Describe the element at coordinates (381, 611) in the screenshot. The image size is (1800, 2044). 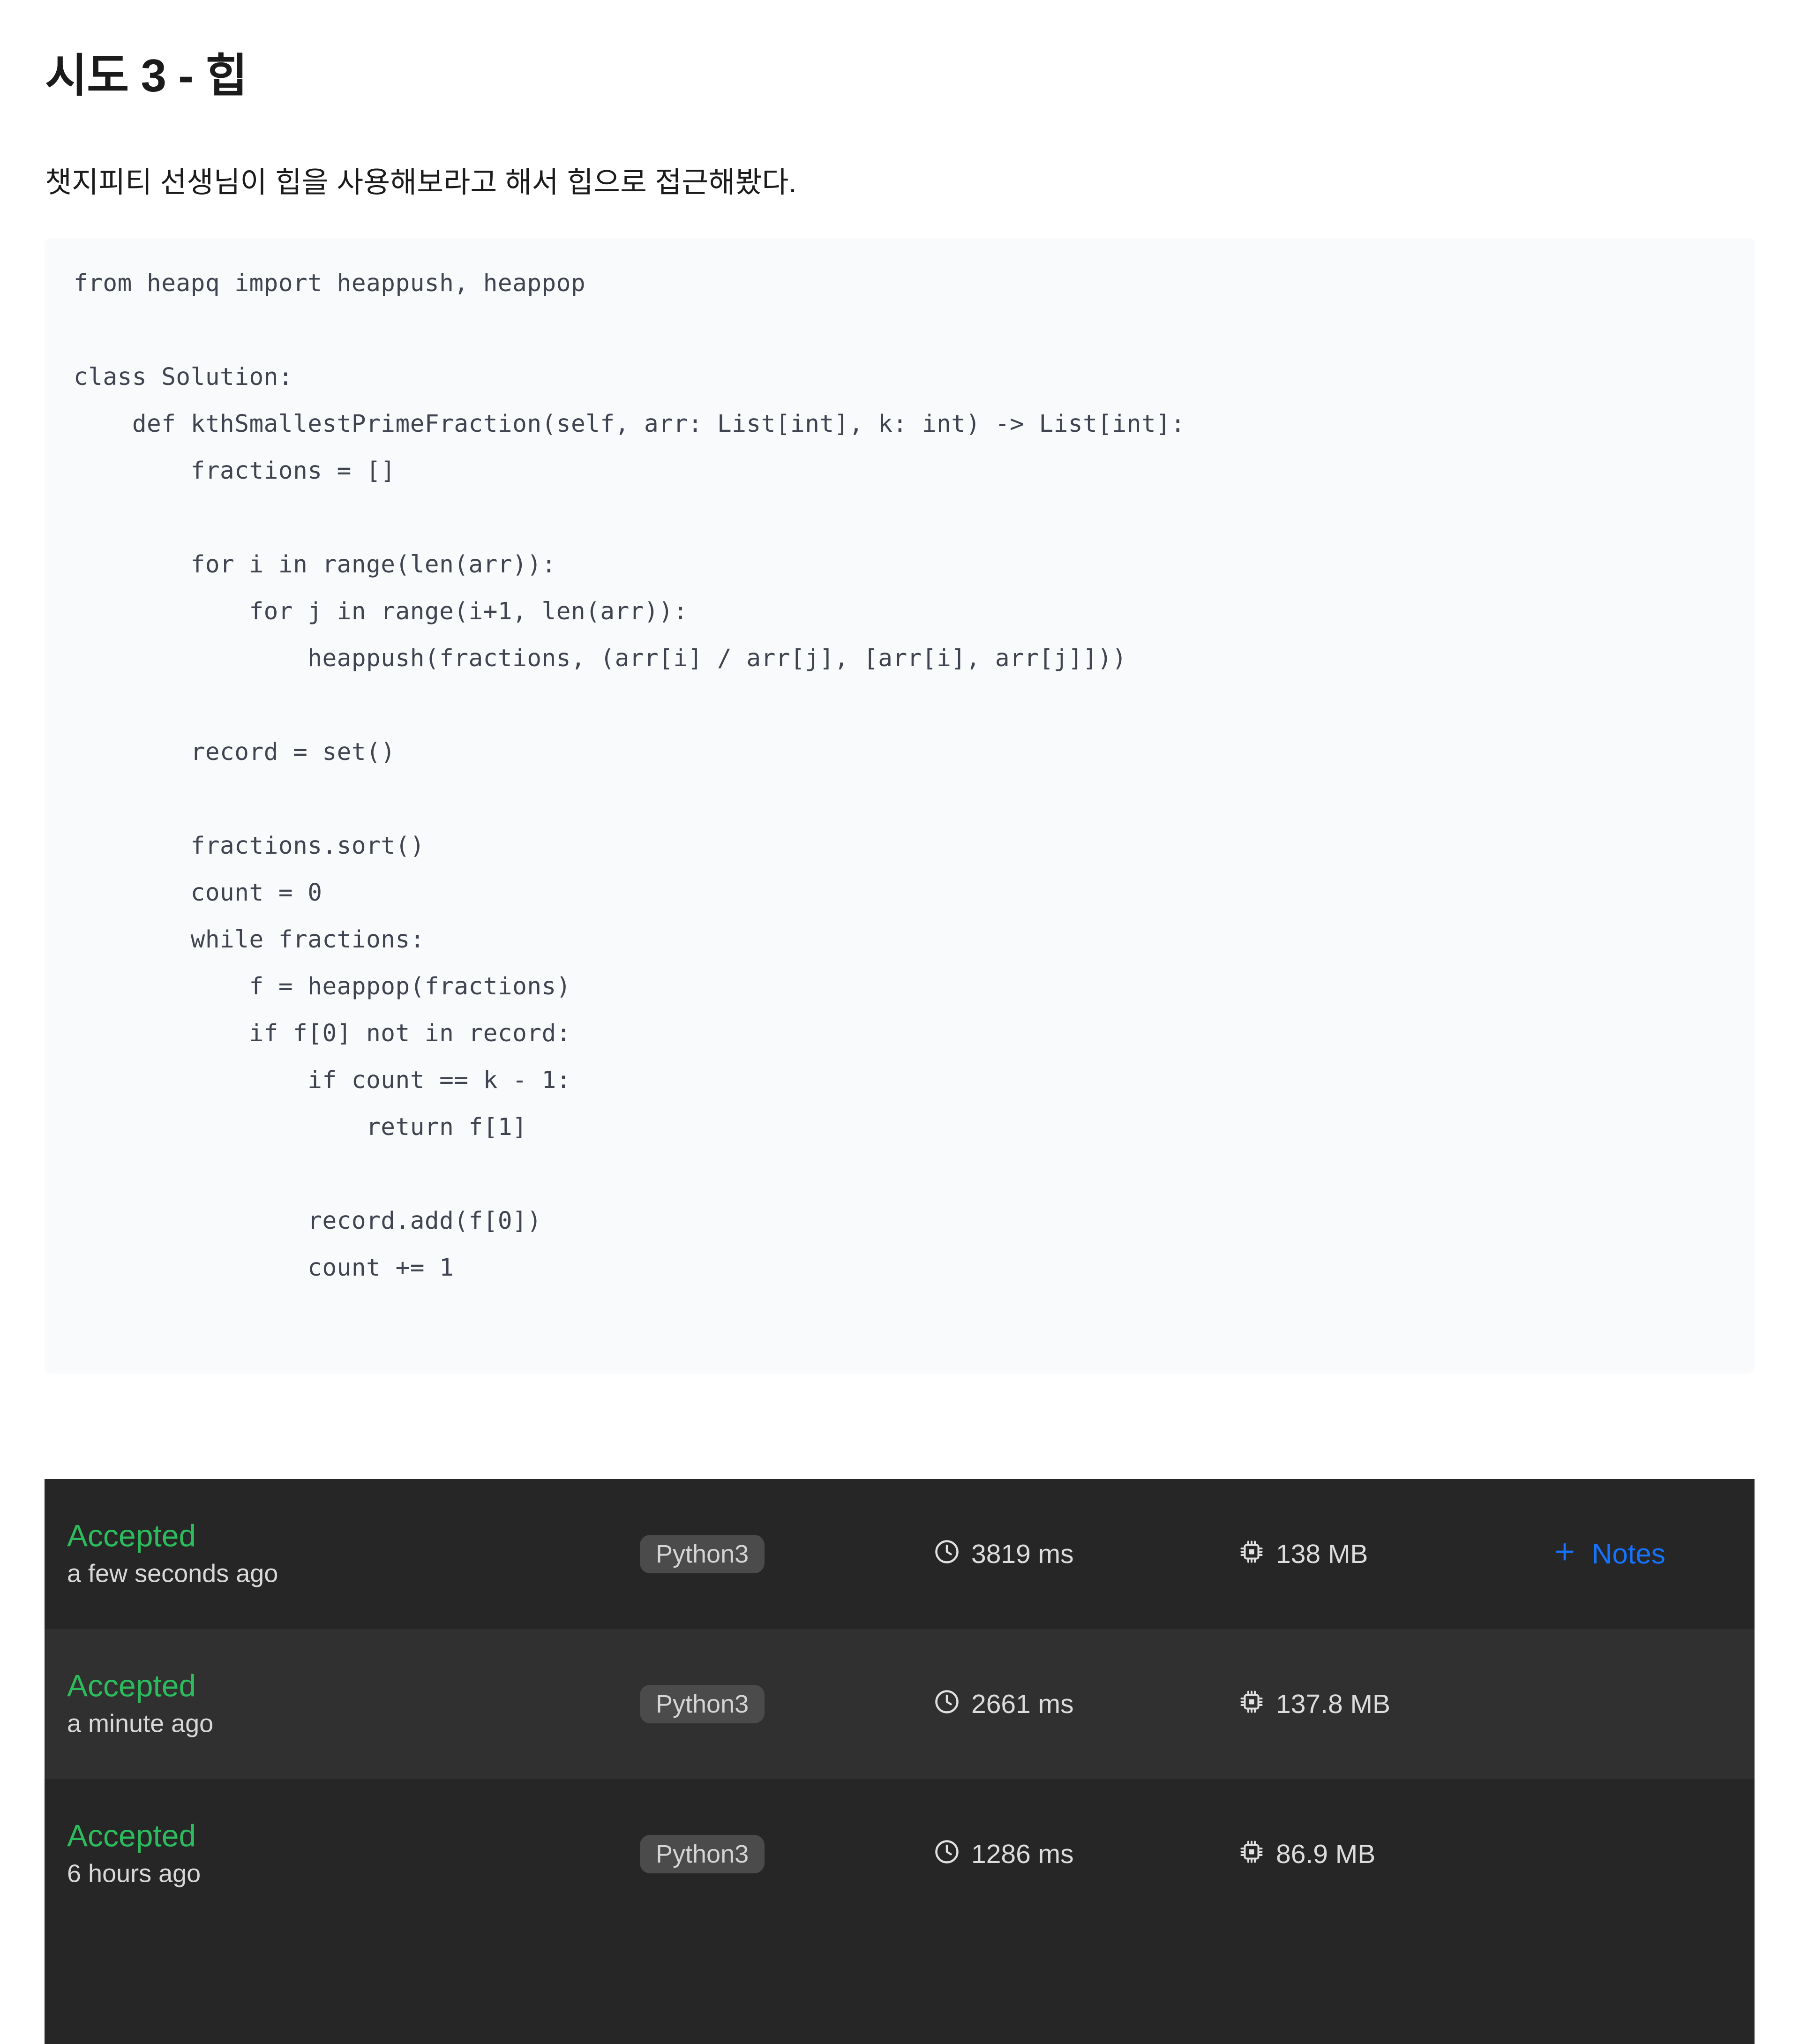
I see `code-line: for j in range(i+1, len(arr)):` at that location.